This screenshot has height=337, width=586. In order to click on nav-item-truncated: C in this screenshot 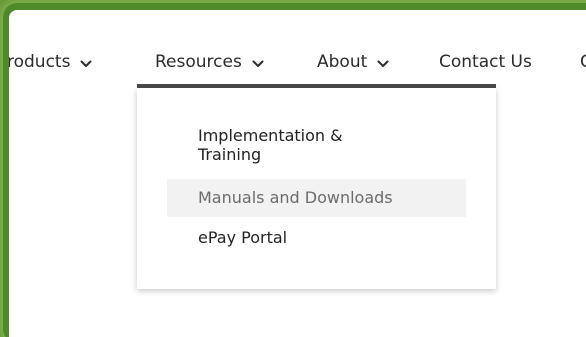, I will do `click(583, 62)`.